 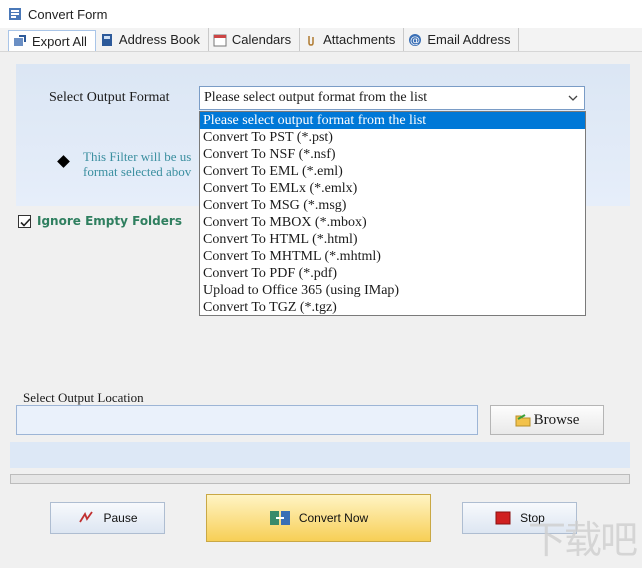 I want to click on pause-button: Pause, so click(x=107, y=518).